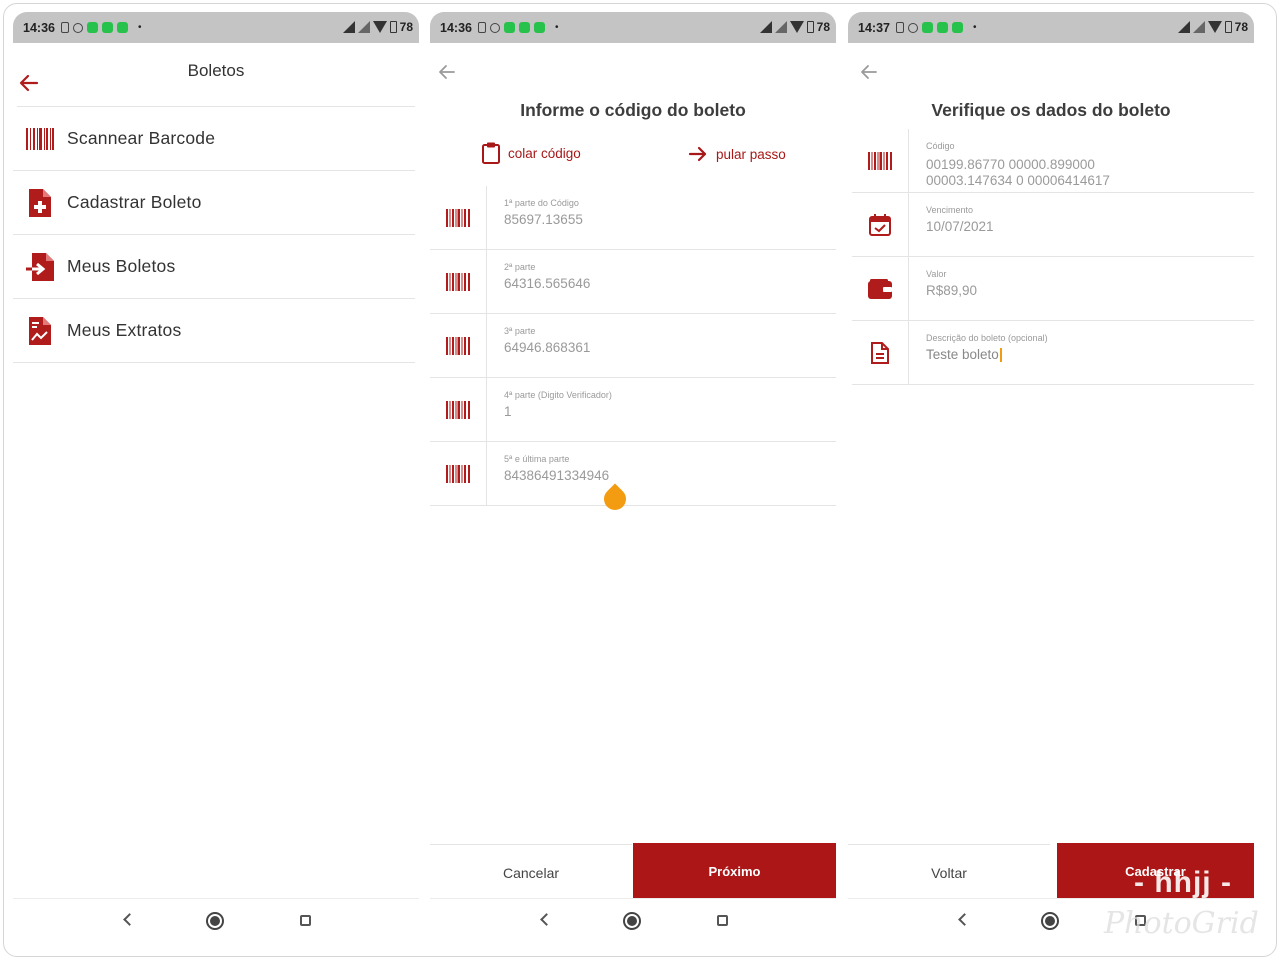 The width and height of the screenshot is (1280, 960). Describe the element at coordinates (557, 475) in the screenshot. I see `field-value: 84386491334946` at that location.